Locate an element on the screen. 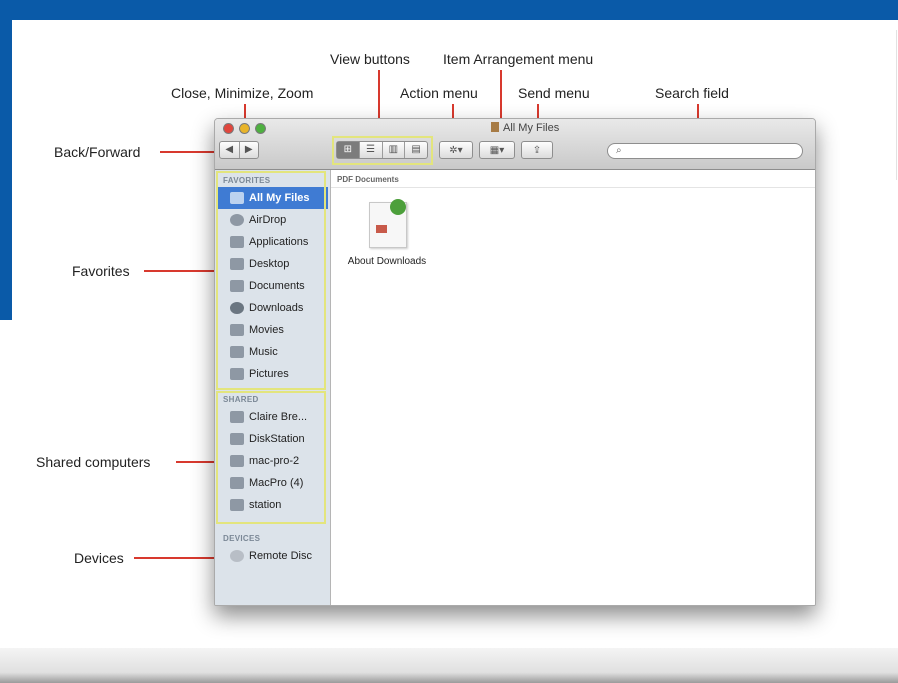 The image size is (898, 683). downloads-icon is located at coordinates (237, 308).